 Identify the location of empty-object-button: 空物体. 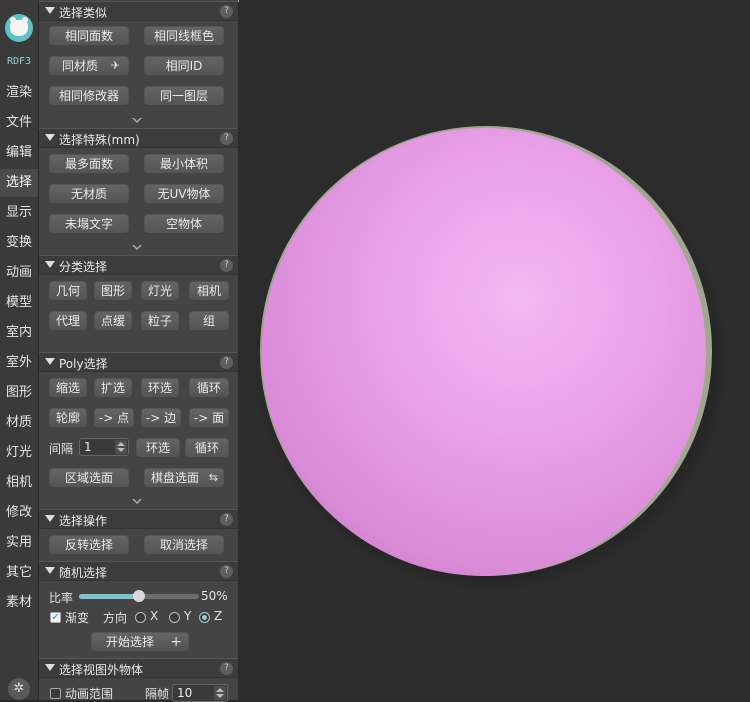
(184, 223).